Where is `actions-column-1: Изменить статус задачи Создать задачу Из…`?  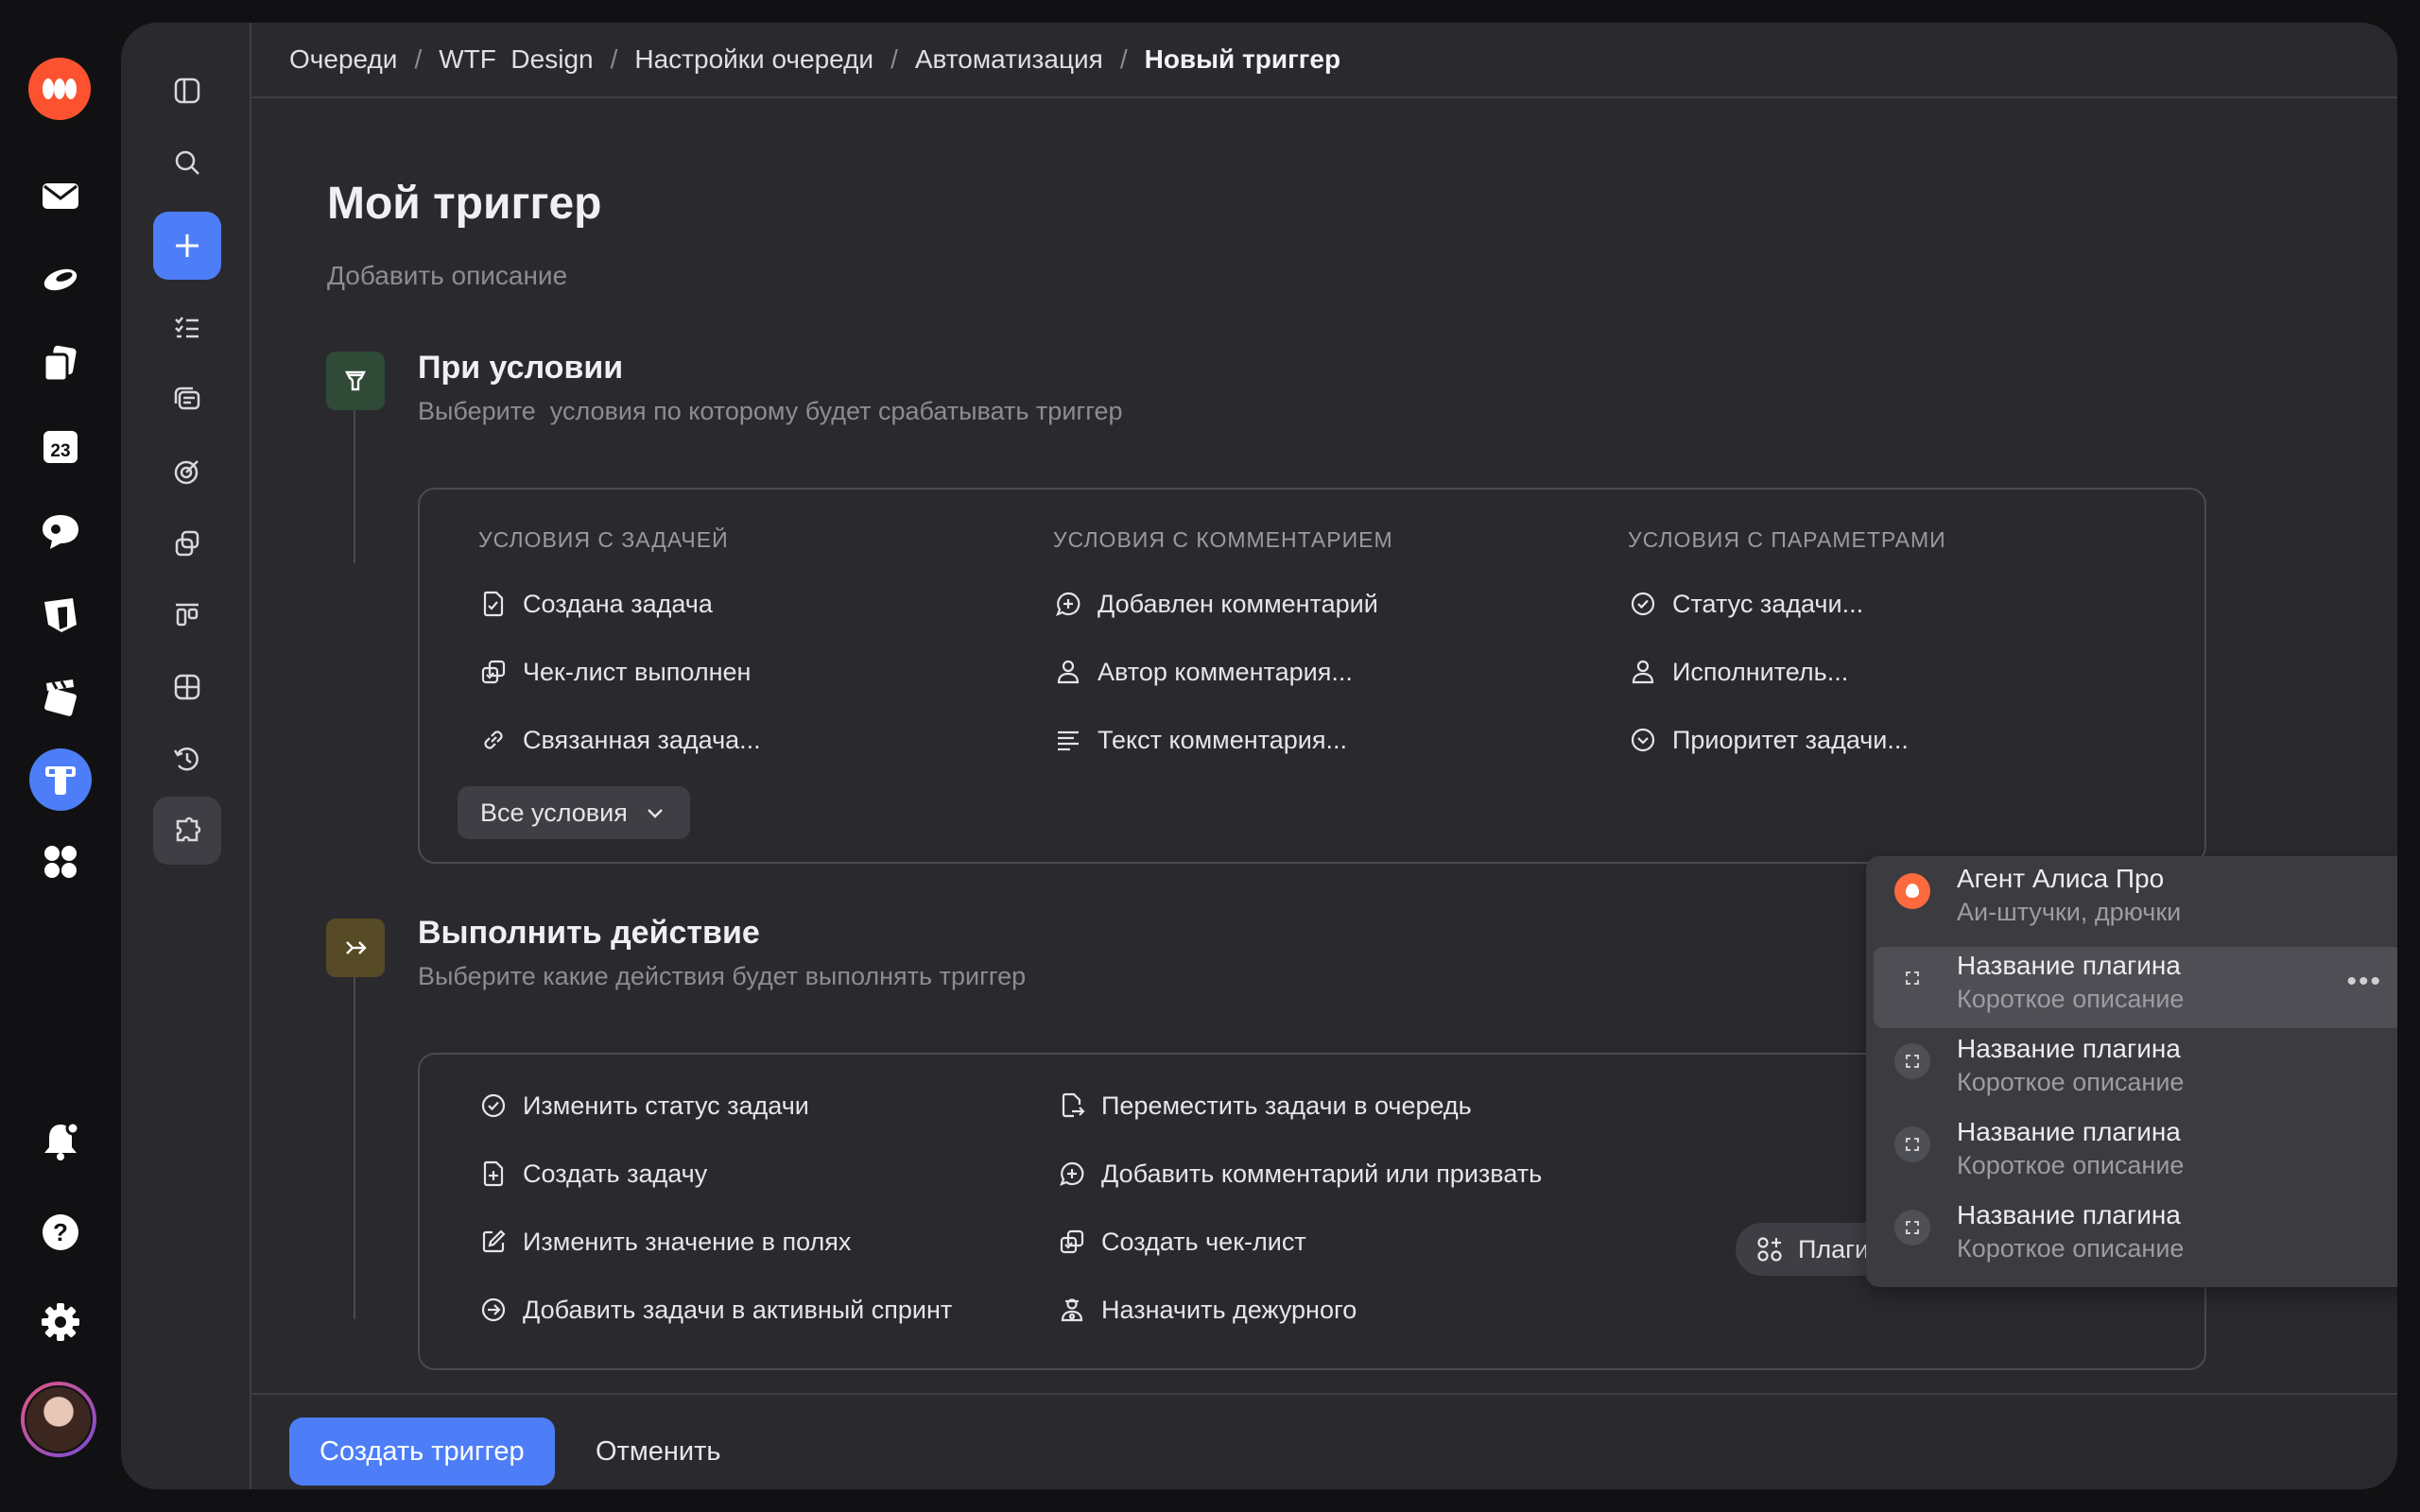
actions-column-1: Изменить статус задачи Создать задачу Из… is located at coordinates (715, 1208).